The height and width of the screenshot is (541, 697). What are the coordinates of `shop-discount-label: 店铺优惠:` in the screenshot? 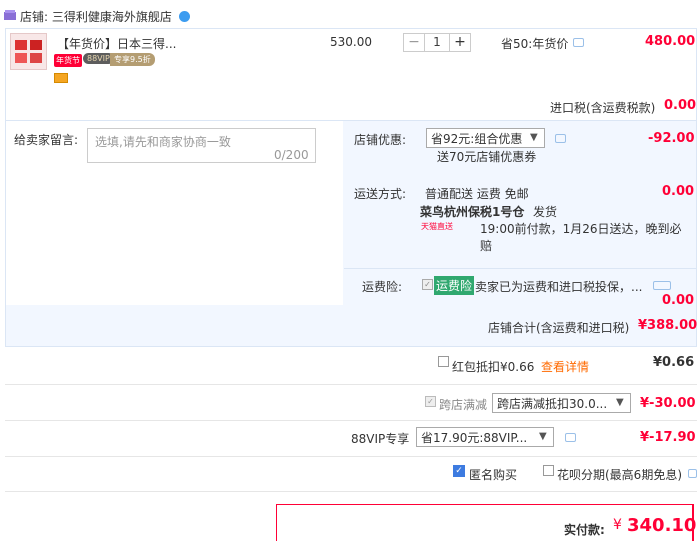 It's located at (380, 140).